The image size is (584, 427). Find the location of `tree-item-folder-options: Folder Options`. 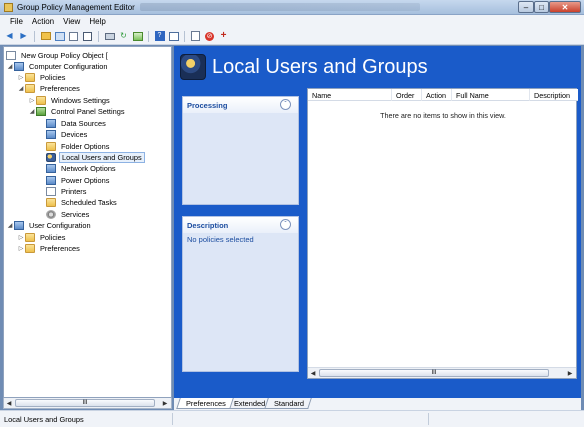

tree-item-folder-options: Folder Options is located at coordinates (78, 146).